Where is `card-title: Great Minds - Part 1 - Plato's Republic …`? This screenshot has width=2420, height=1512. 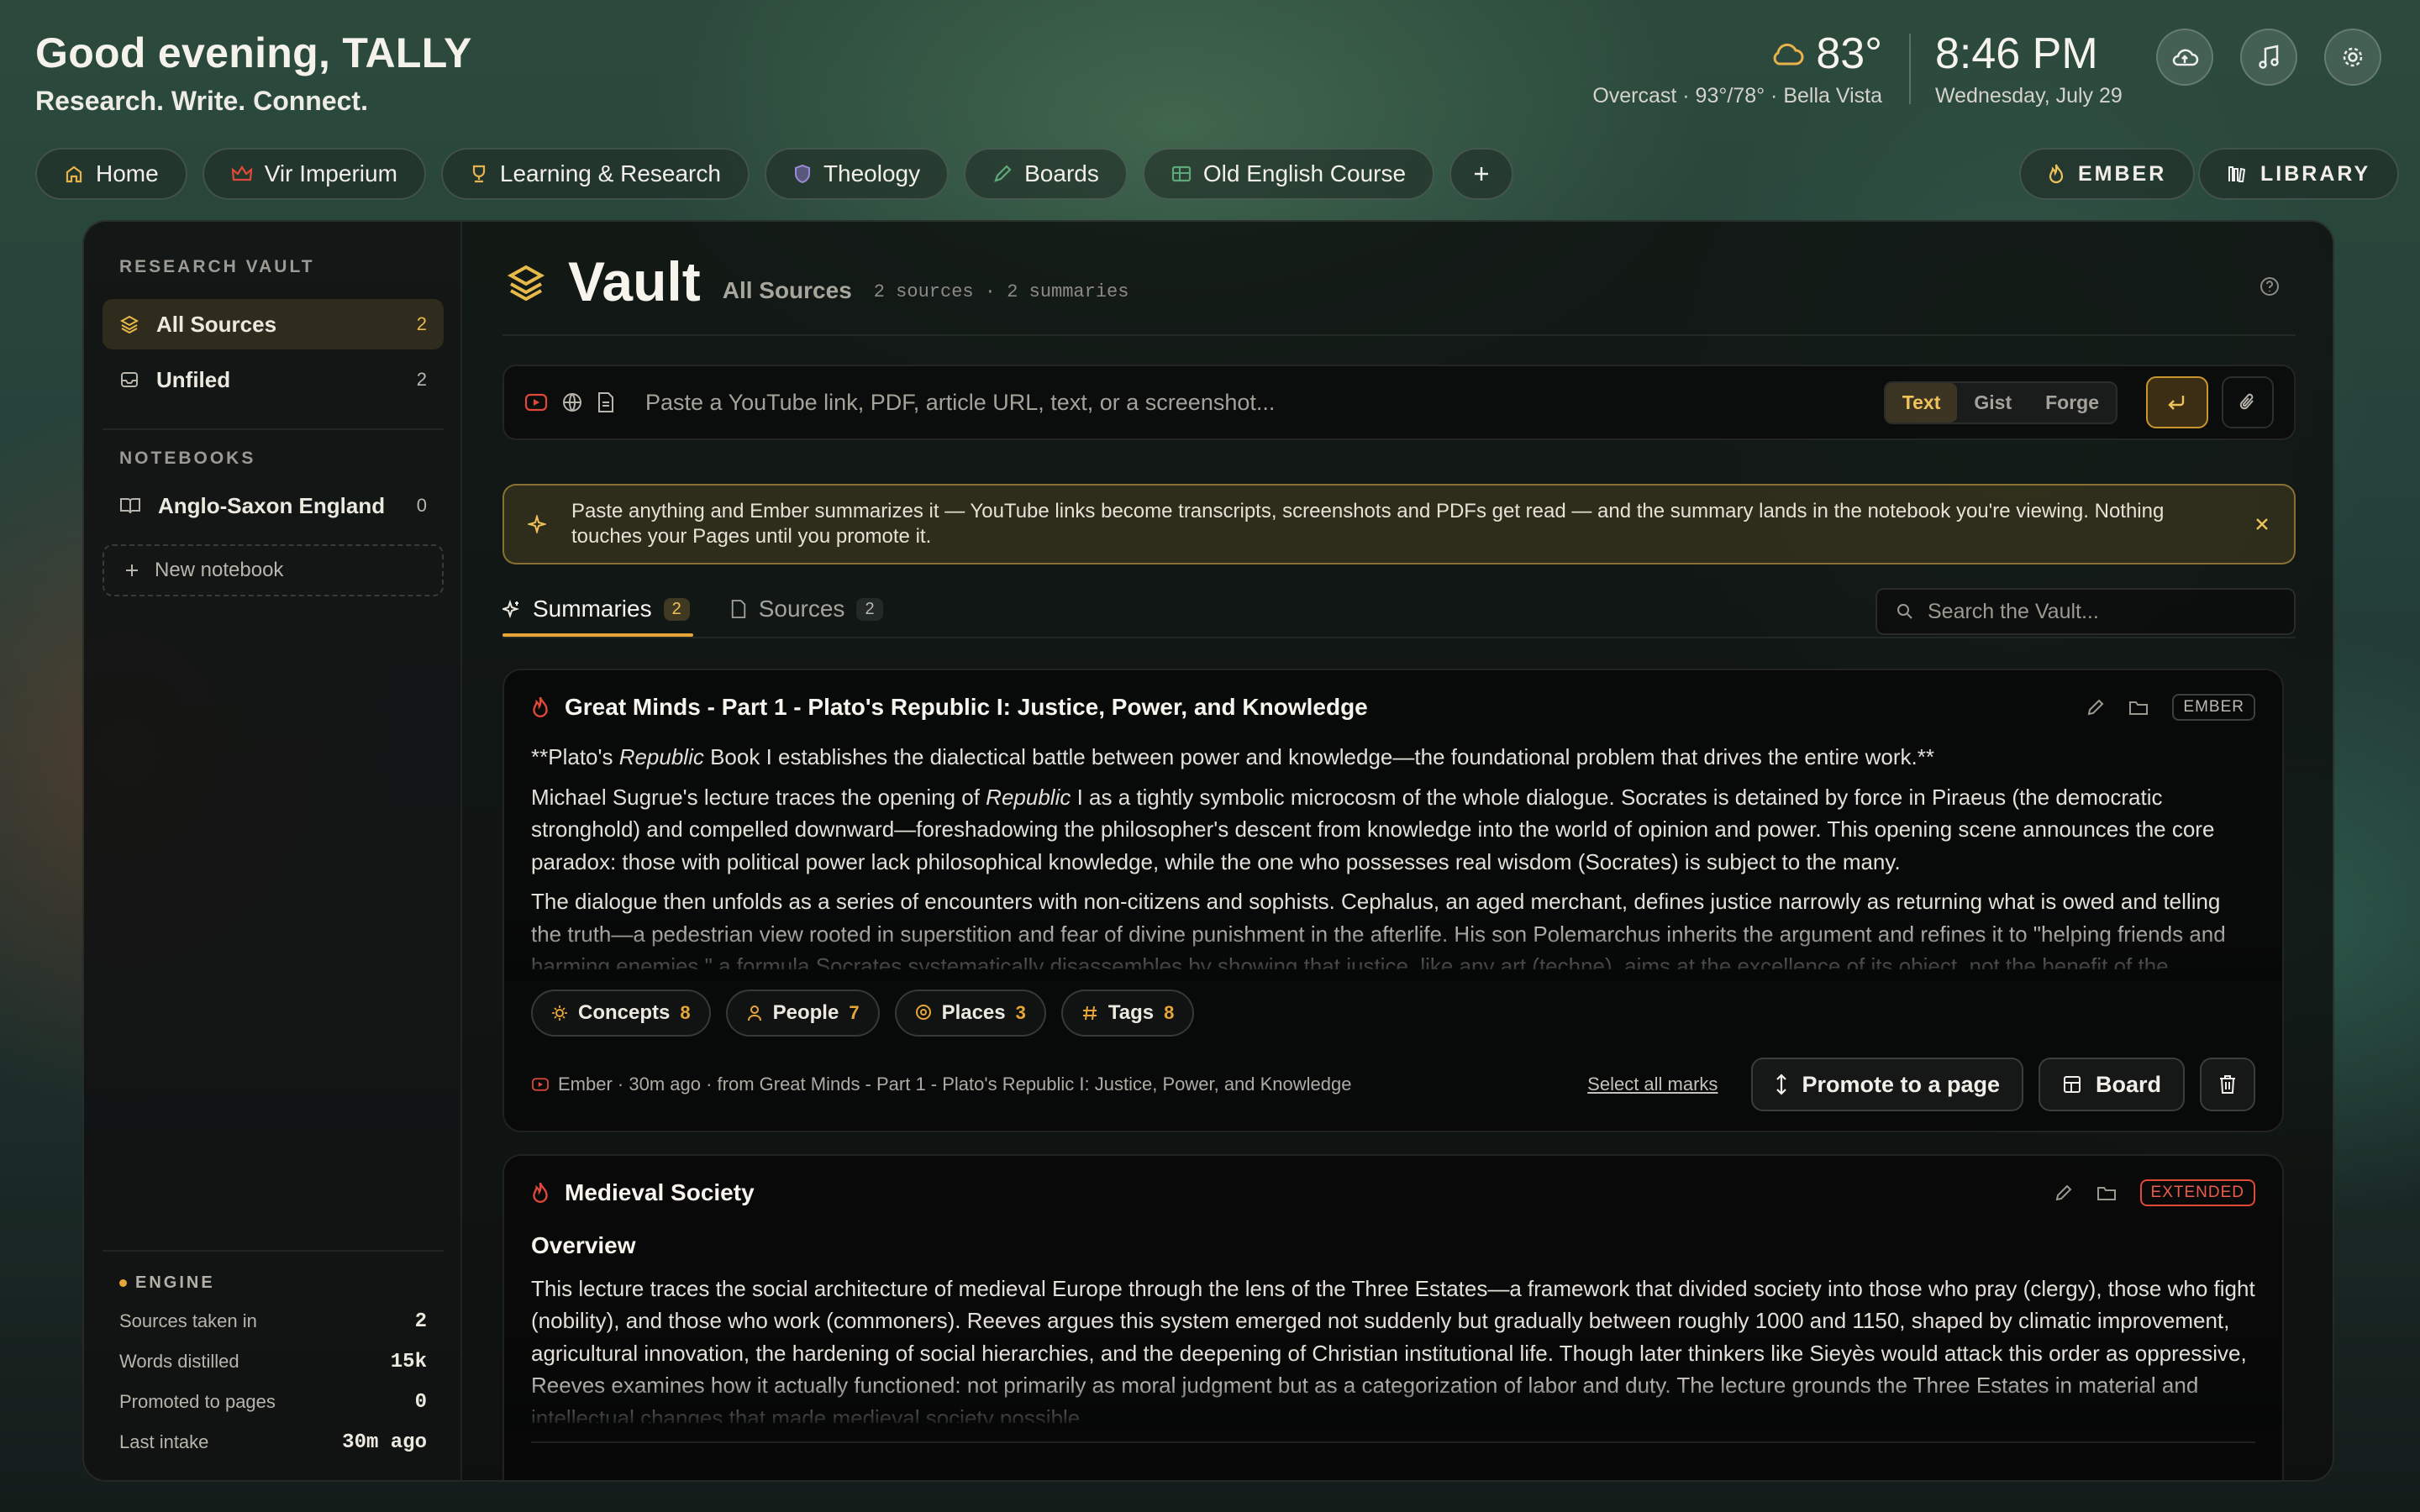 card-title: Great Minds - Part 1 - Plato's Republic … is located at coordinates (966, 707).